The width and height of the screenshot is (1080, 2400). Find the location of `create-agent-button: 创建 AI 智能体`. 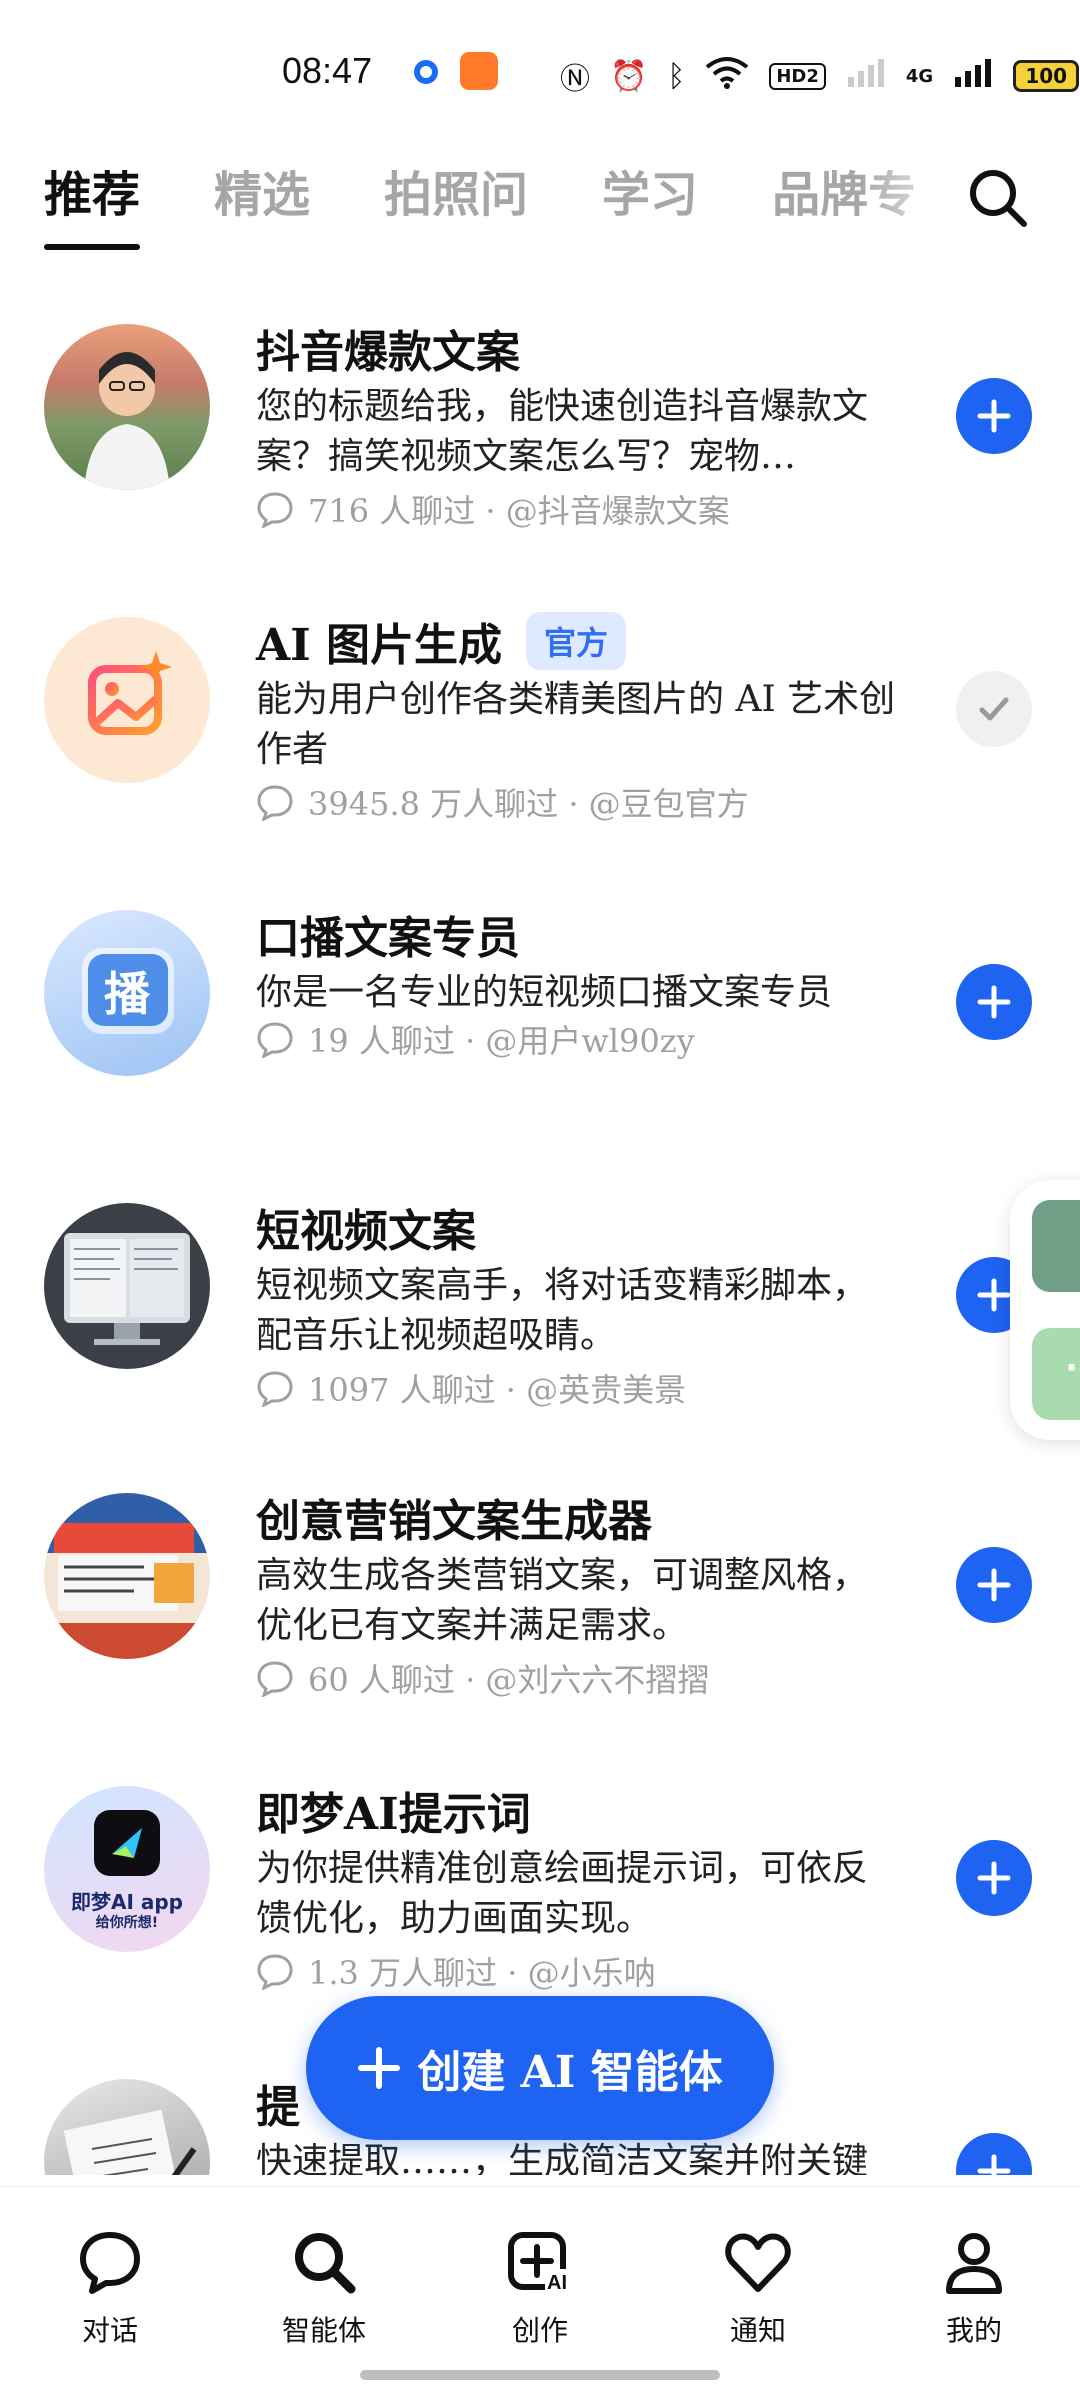

create-agent-button: 创建 AI 智能体 is located at coordinates (540, 2068).